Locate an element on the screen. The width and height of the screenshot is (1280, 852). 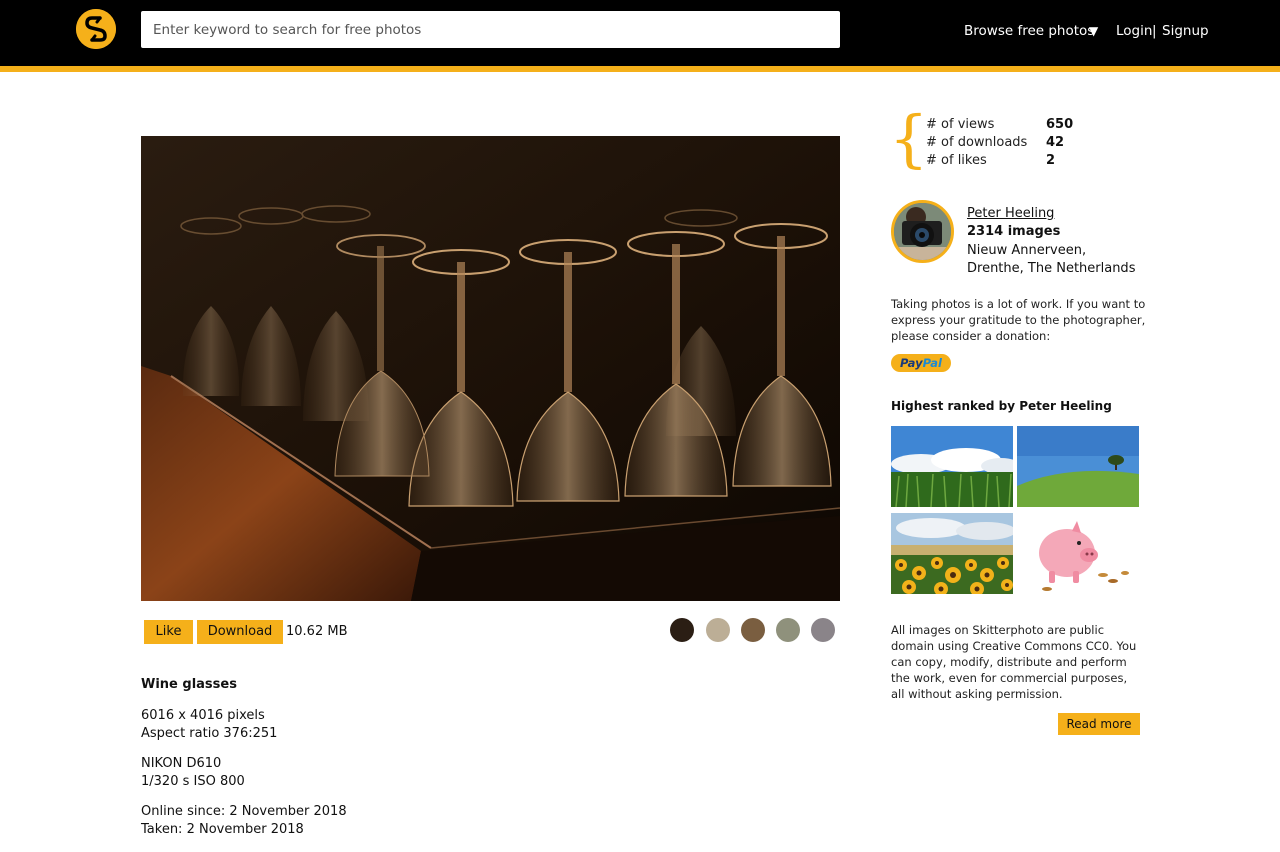
highest-ranked-title: Highest ranked by Peter Heeling is located at coordinates (1001, 406).